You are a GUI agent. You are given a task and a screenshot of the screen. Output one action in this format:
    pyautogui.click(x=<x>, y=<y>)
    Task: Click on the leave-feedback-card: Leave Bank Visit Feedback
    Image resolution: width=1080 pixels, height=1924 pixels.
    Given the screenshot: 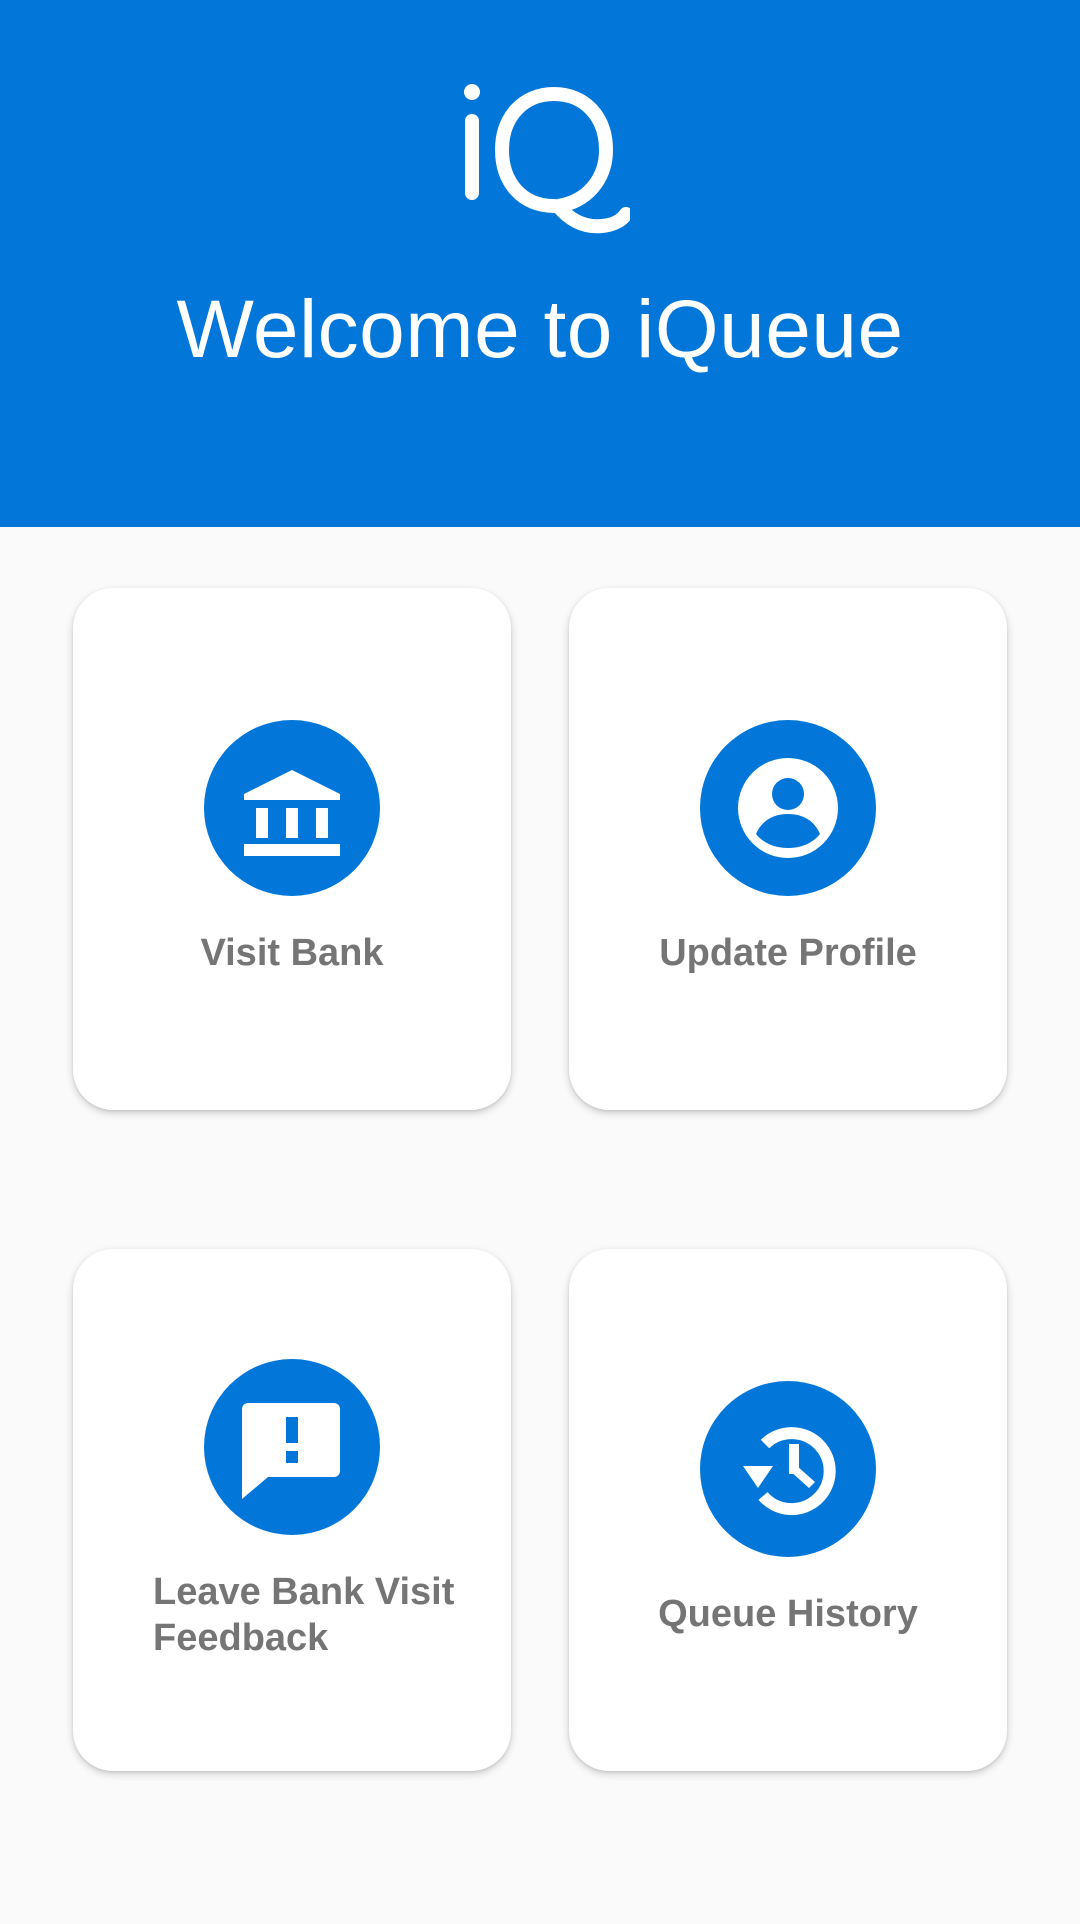 What is the action you would take?
    pyautogui.click(x=292, y=1510)
    